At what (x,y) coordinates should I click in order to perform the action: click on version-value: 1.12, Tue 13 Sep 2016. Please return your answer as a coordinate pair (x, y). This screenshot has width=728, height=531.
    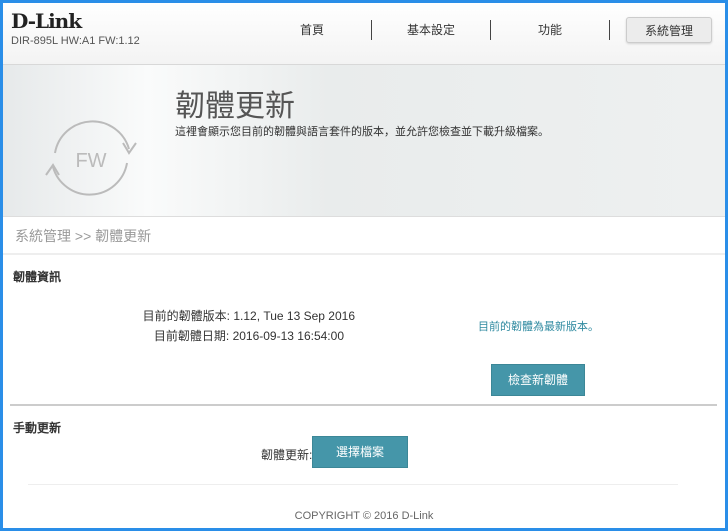
    Looking at the image, I should click on (294, 316).